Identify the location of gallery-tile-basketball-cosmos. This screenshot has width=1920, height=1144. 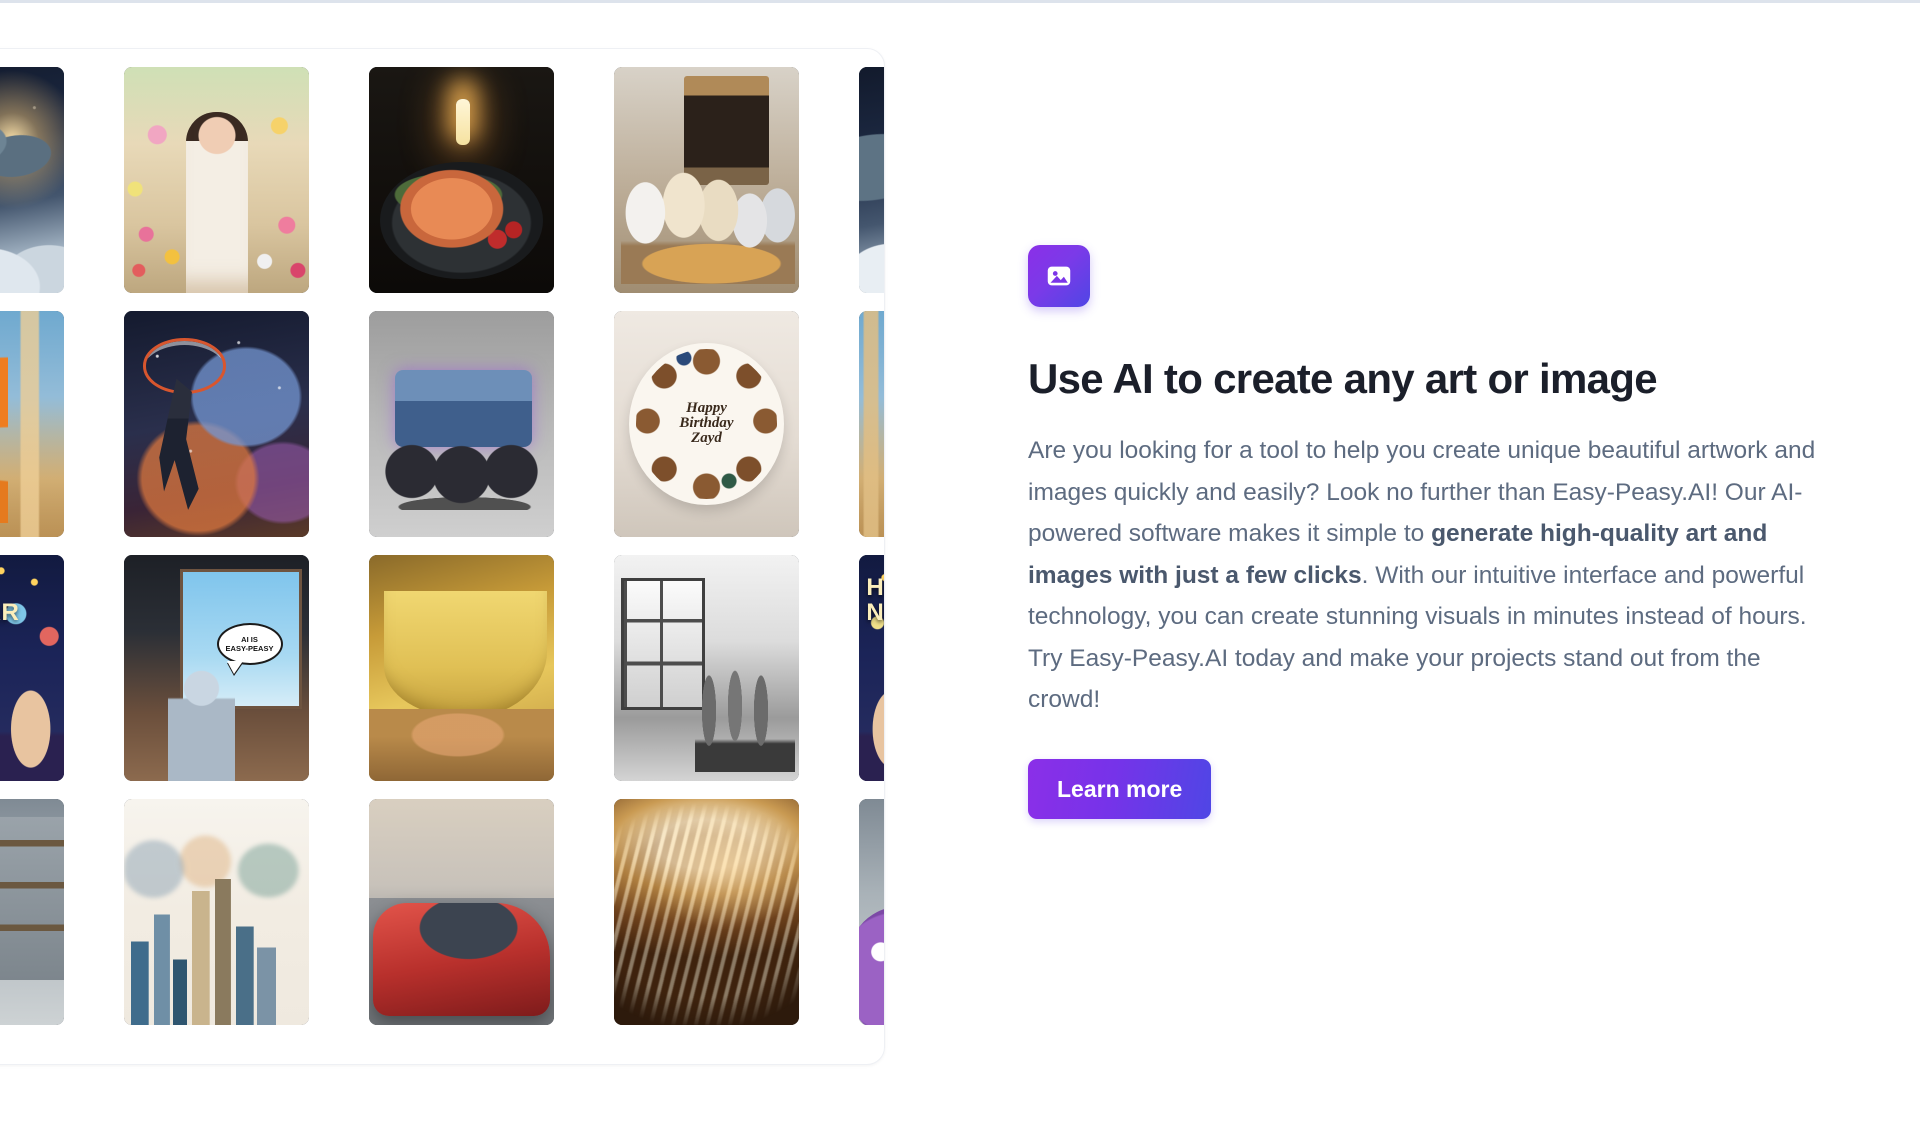
(216, 424).